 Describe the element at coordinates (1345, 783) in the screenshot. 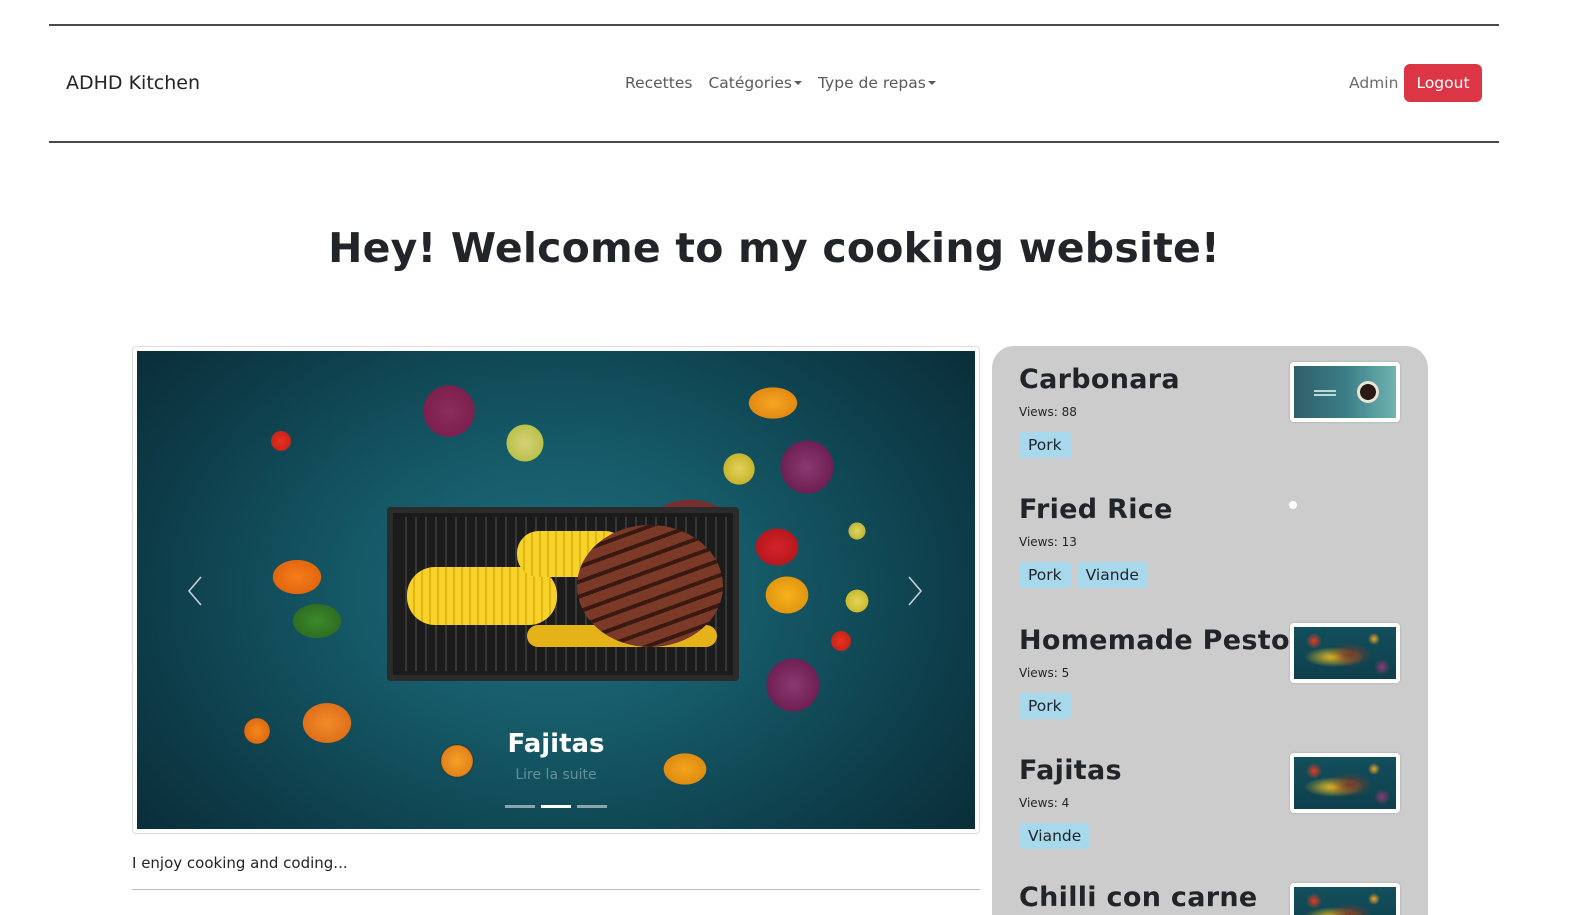

I see `recipe-thumbnail-fajitas` at that location.